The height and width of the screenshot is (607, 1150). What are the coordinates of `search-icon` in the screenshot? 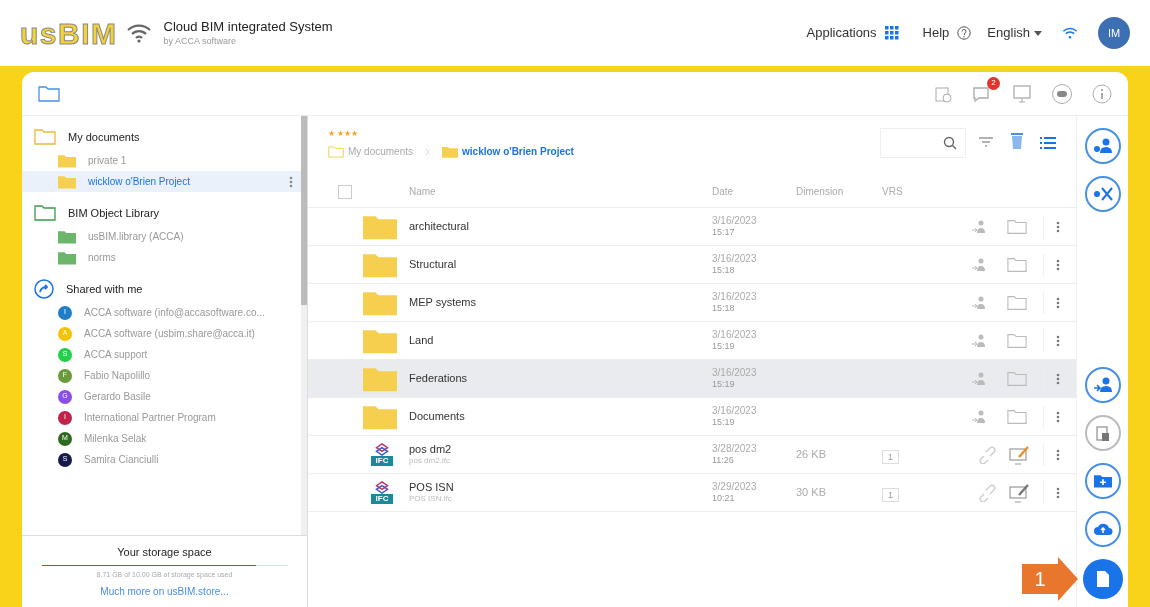 It's located at (950, 143).